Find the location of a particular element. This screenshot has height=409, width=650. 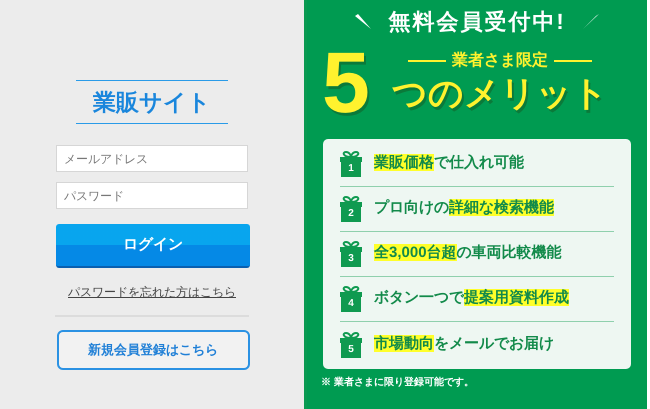

password-field: パスワード is located at coordinates (152, 195).